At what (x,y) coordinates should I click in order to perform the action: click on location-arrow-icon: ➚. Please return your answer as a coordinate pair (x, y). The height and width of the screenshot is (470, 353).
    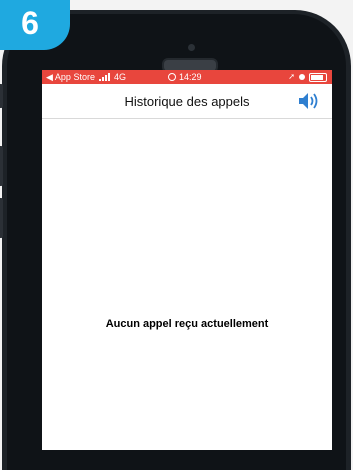
    Looking at the image, I should click on (291, 76).